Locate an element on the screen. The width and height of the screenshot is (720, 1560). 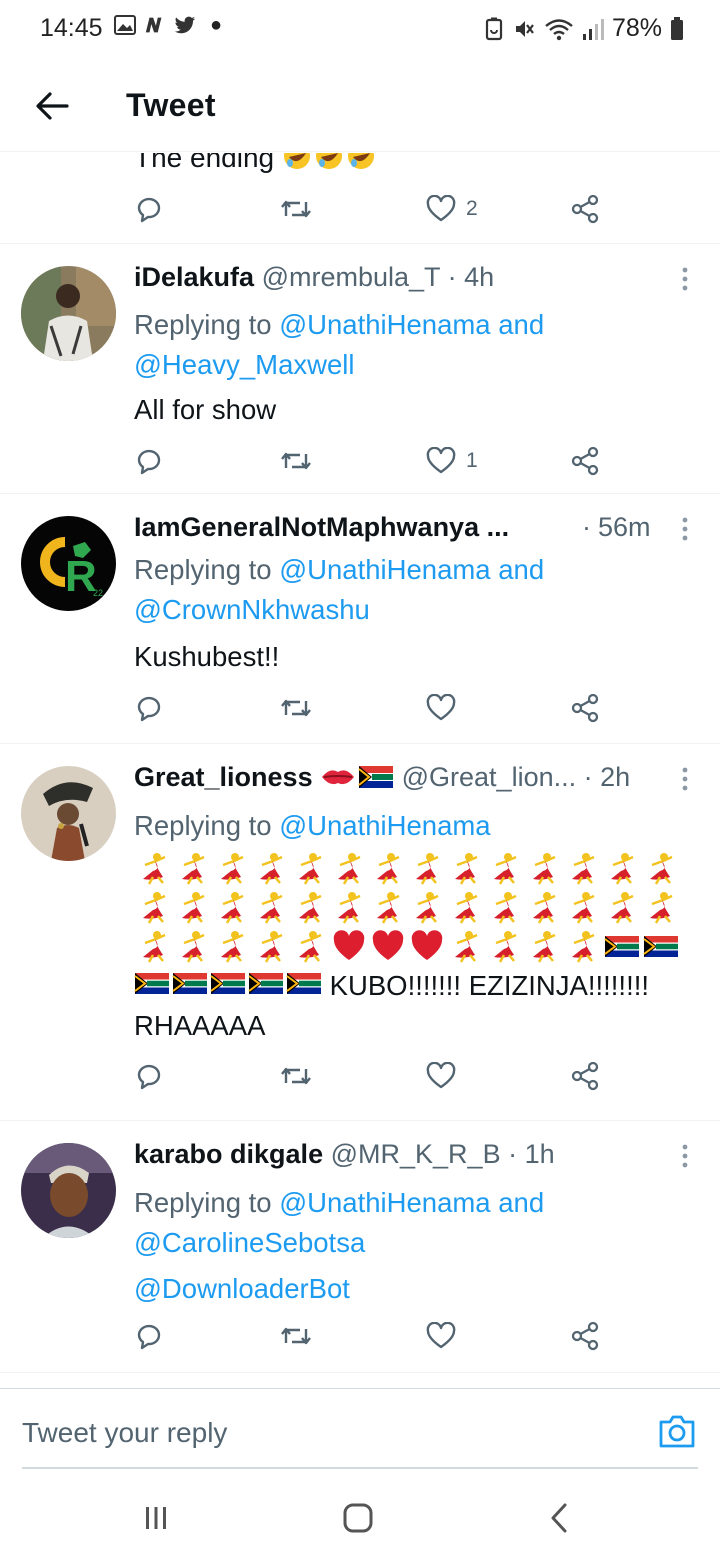
nav-back-button is located at coordinates (560, 1518).